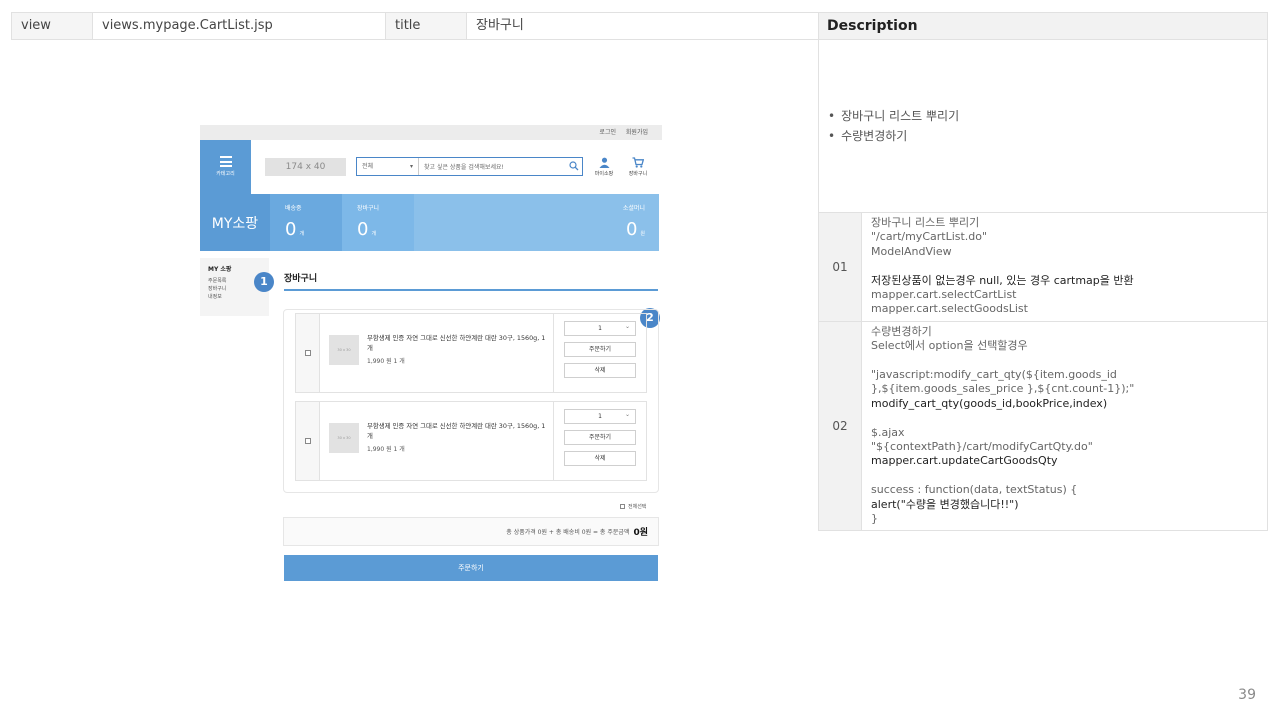 The height and width of the screenshot is (720, 1280). Describe the element at coordinates (225, 161) in the screenshot. I see `hamburger-icon` at that location.